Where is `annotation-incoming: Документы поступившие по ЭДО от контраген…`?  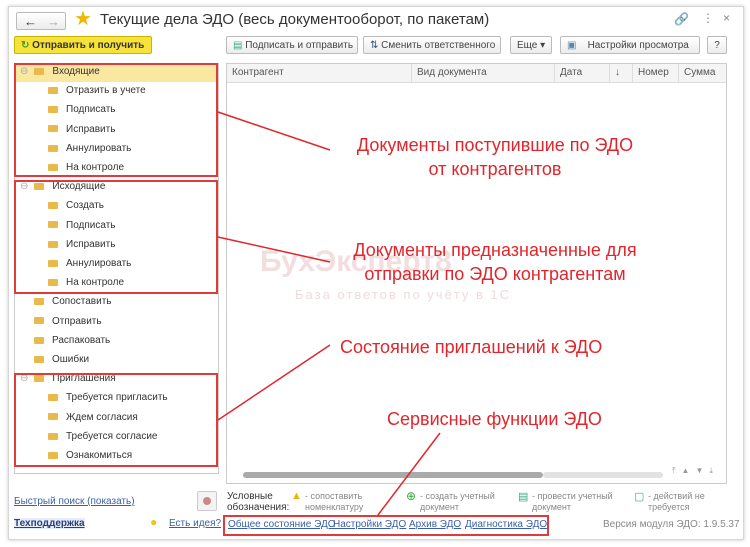
annotation-incoming: Документы поступившие по ЭДО от контраген… is located at coordinates (495, 157).